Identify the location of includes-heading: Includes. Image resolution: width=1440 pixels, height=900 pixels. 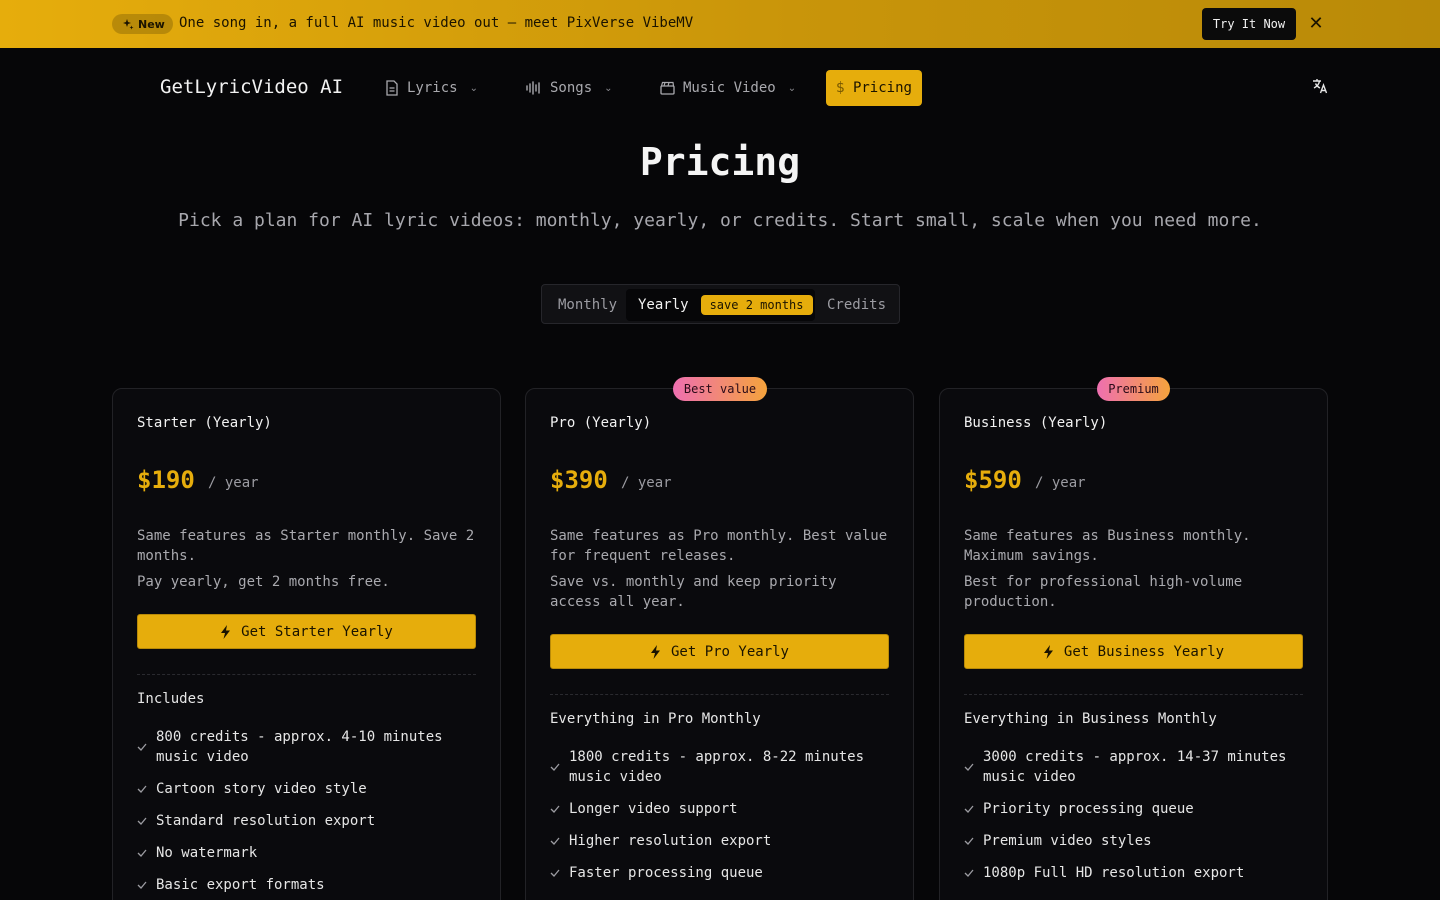
(171, 699).